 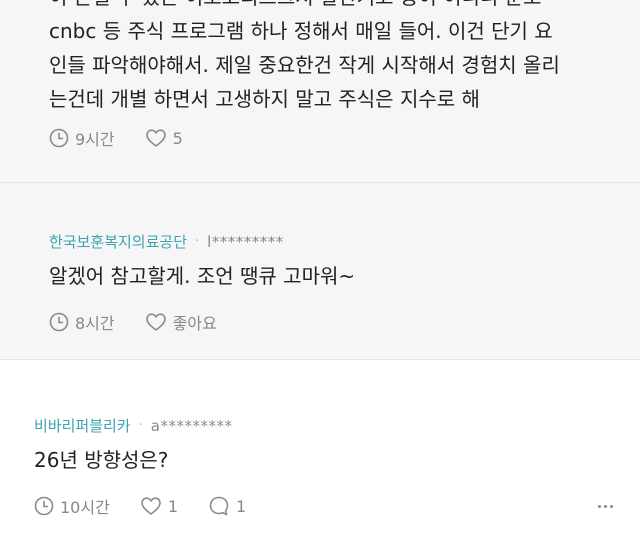 What do you see at coordinates (202, 276) in the screenshot?
I see `reply-text: 알겠어 참고할게. 조언 땡큐 고마워~` at bounding box center [202, 276].